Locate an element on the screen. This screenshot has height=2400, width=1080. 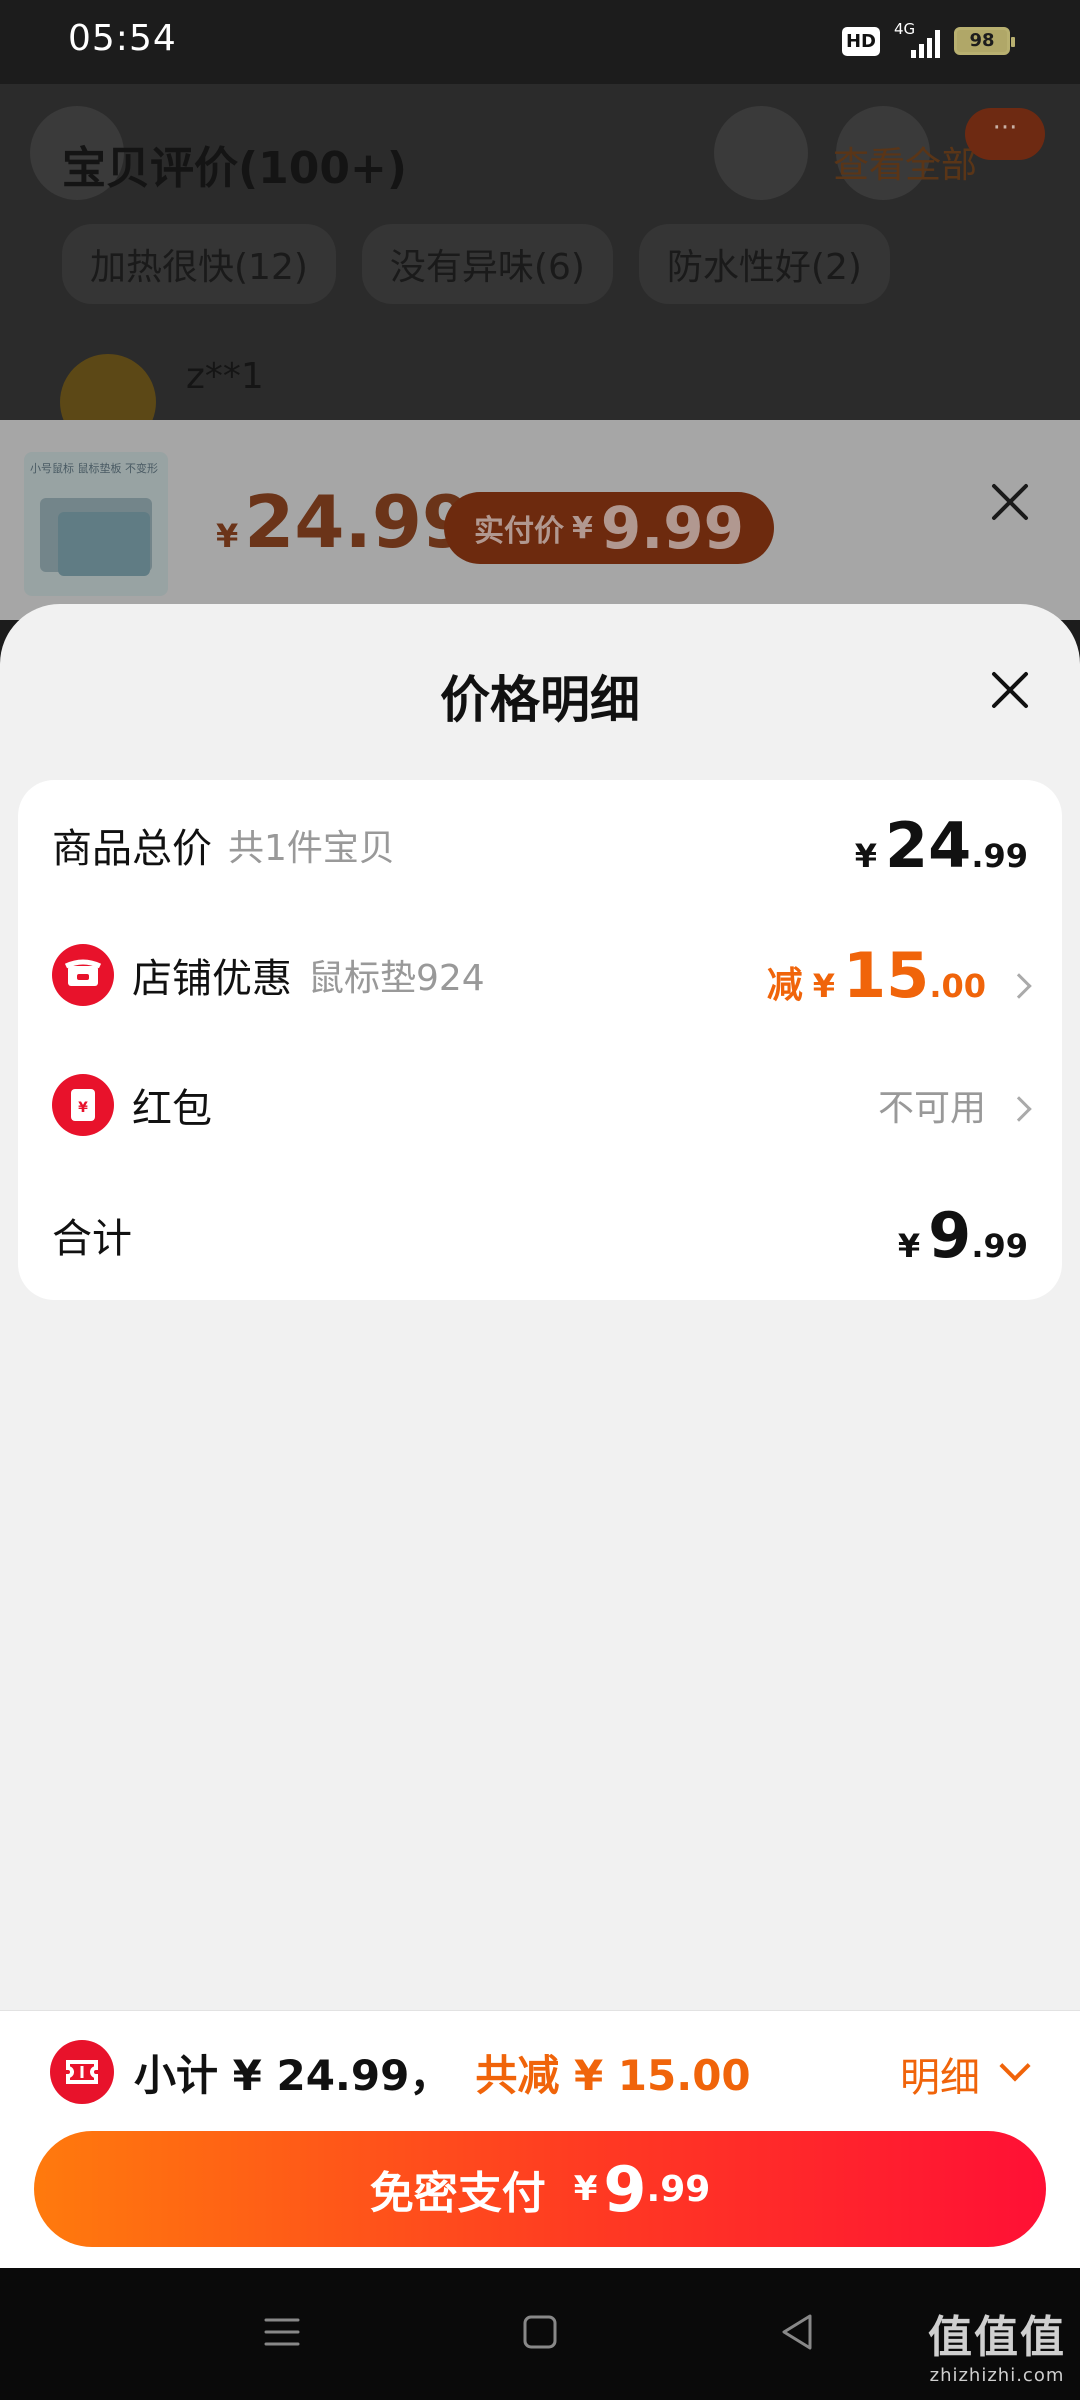
price-summary: 小计 ¥ 24.99， 共减 ¥ 15.00 is located at coordinates (400, 2072).